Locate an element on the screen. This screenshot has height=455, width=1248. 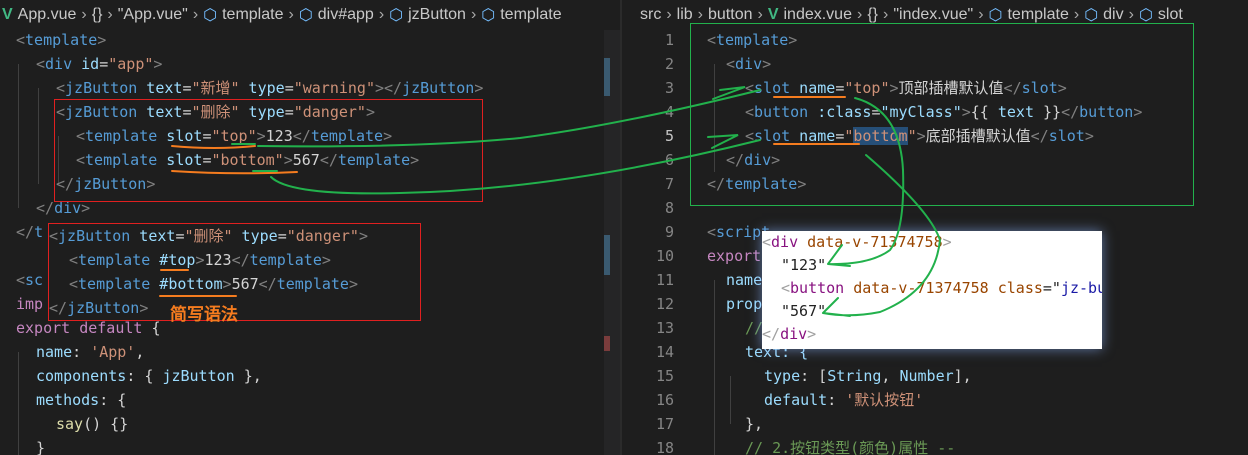
code-line: // 2.按钮类型(颜色)属性 -- is located at coordinates (850, 445).